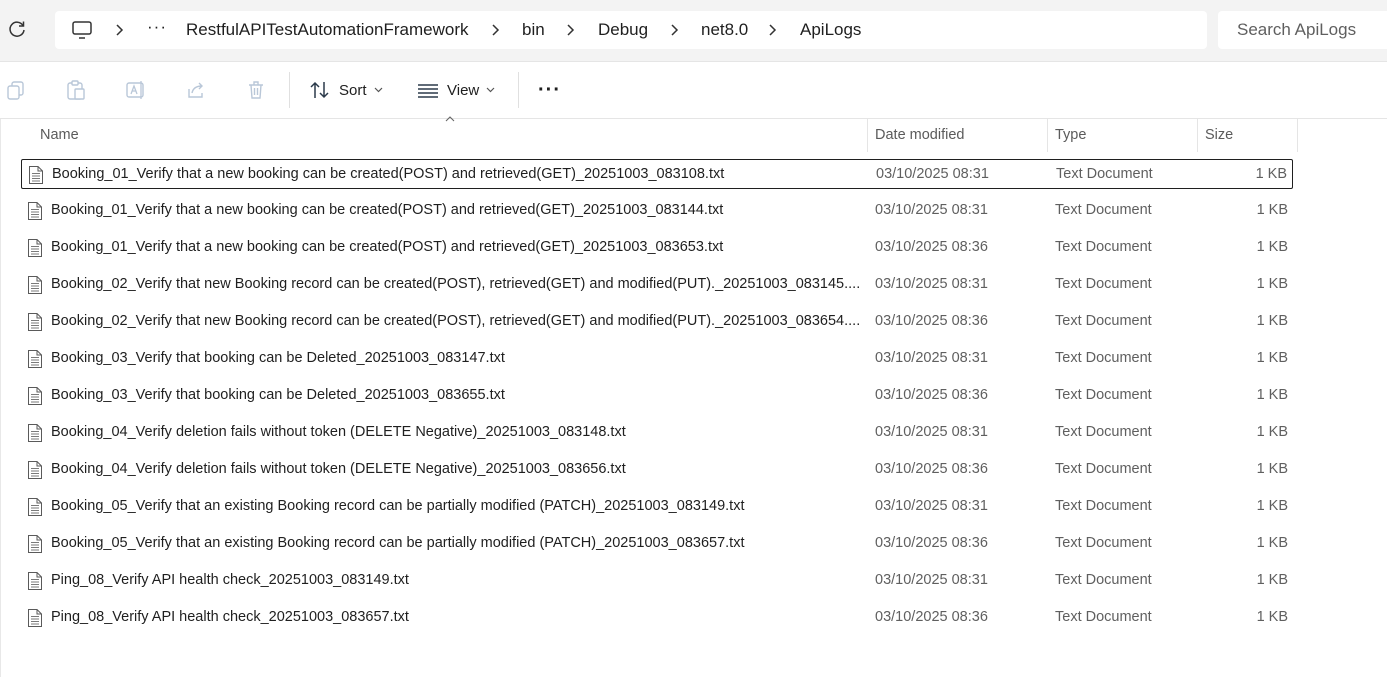  I want to click on breadcrumb-current: ApiLogs, so click(830, 30).